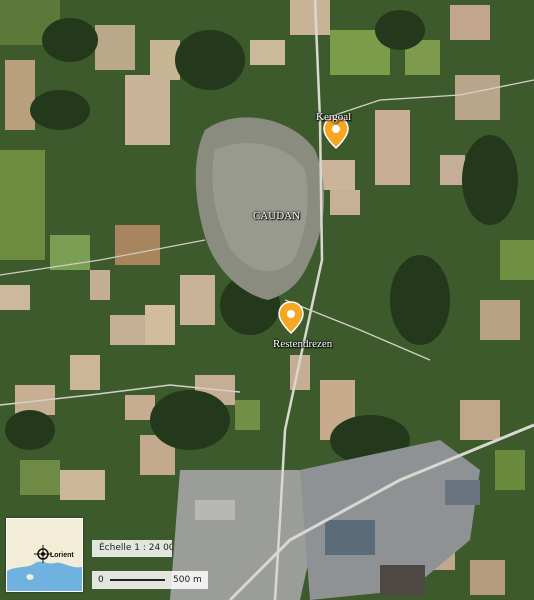 This screenshot has width=534, height=600. Describe the element at coordinates (44, 555) in the screenshot. I see `locator-inset-map: Lorient` at that location.